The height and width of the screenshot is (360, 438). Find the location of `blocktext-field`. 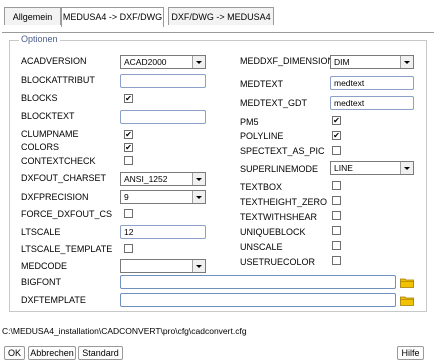

blocktext-field is located at coordinates (163, 117).